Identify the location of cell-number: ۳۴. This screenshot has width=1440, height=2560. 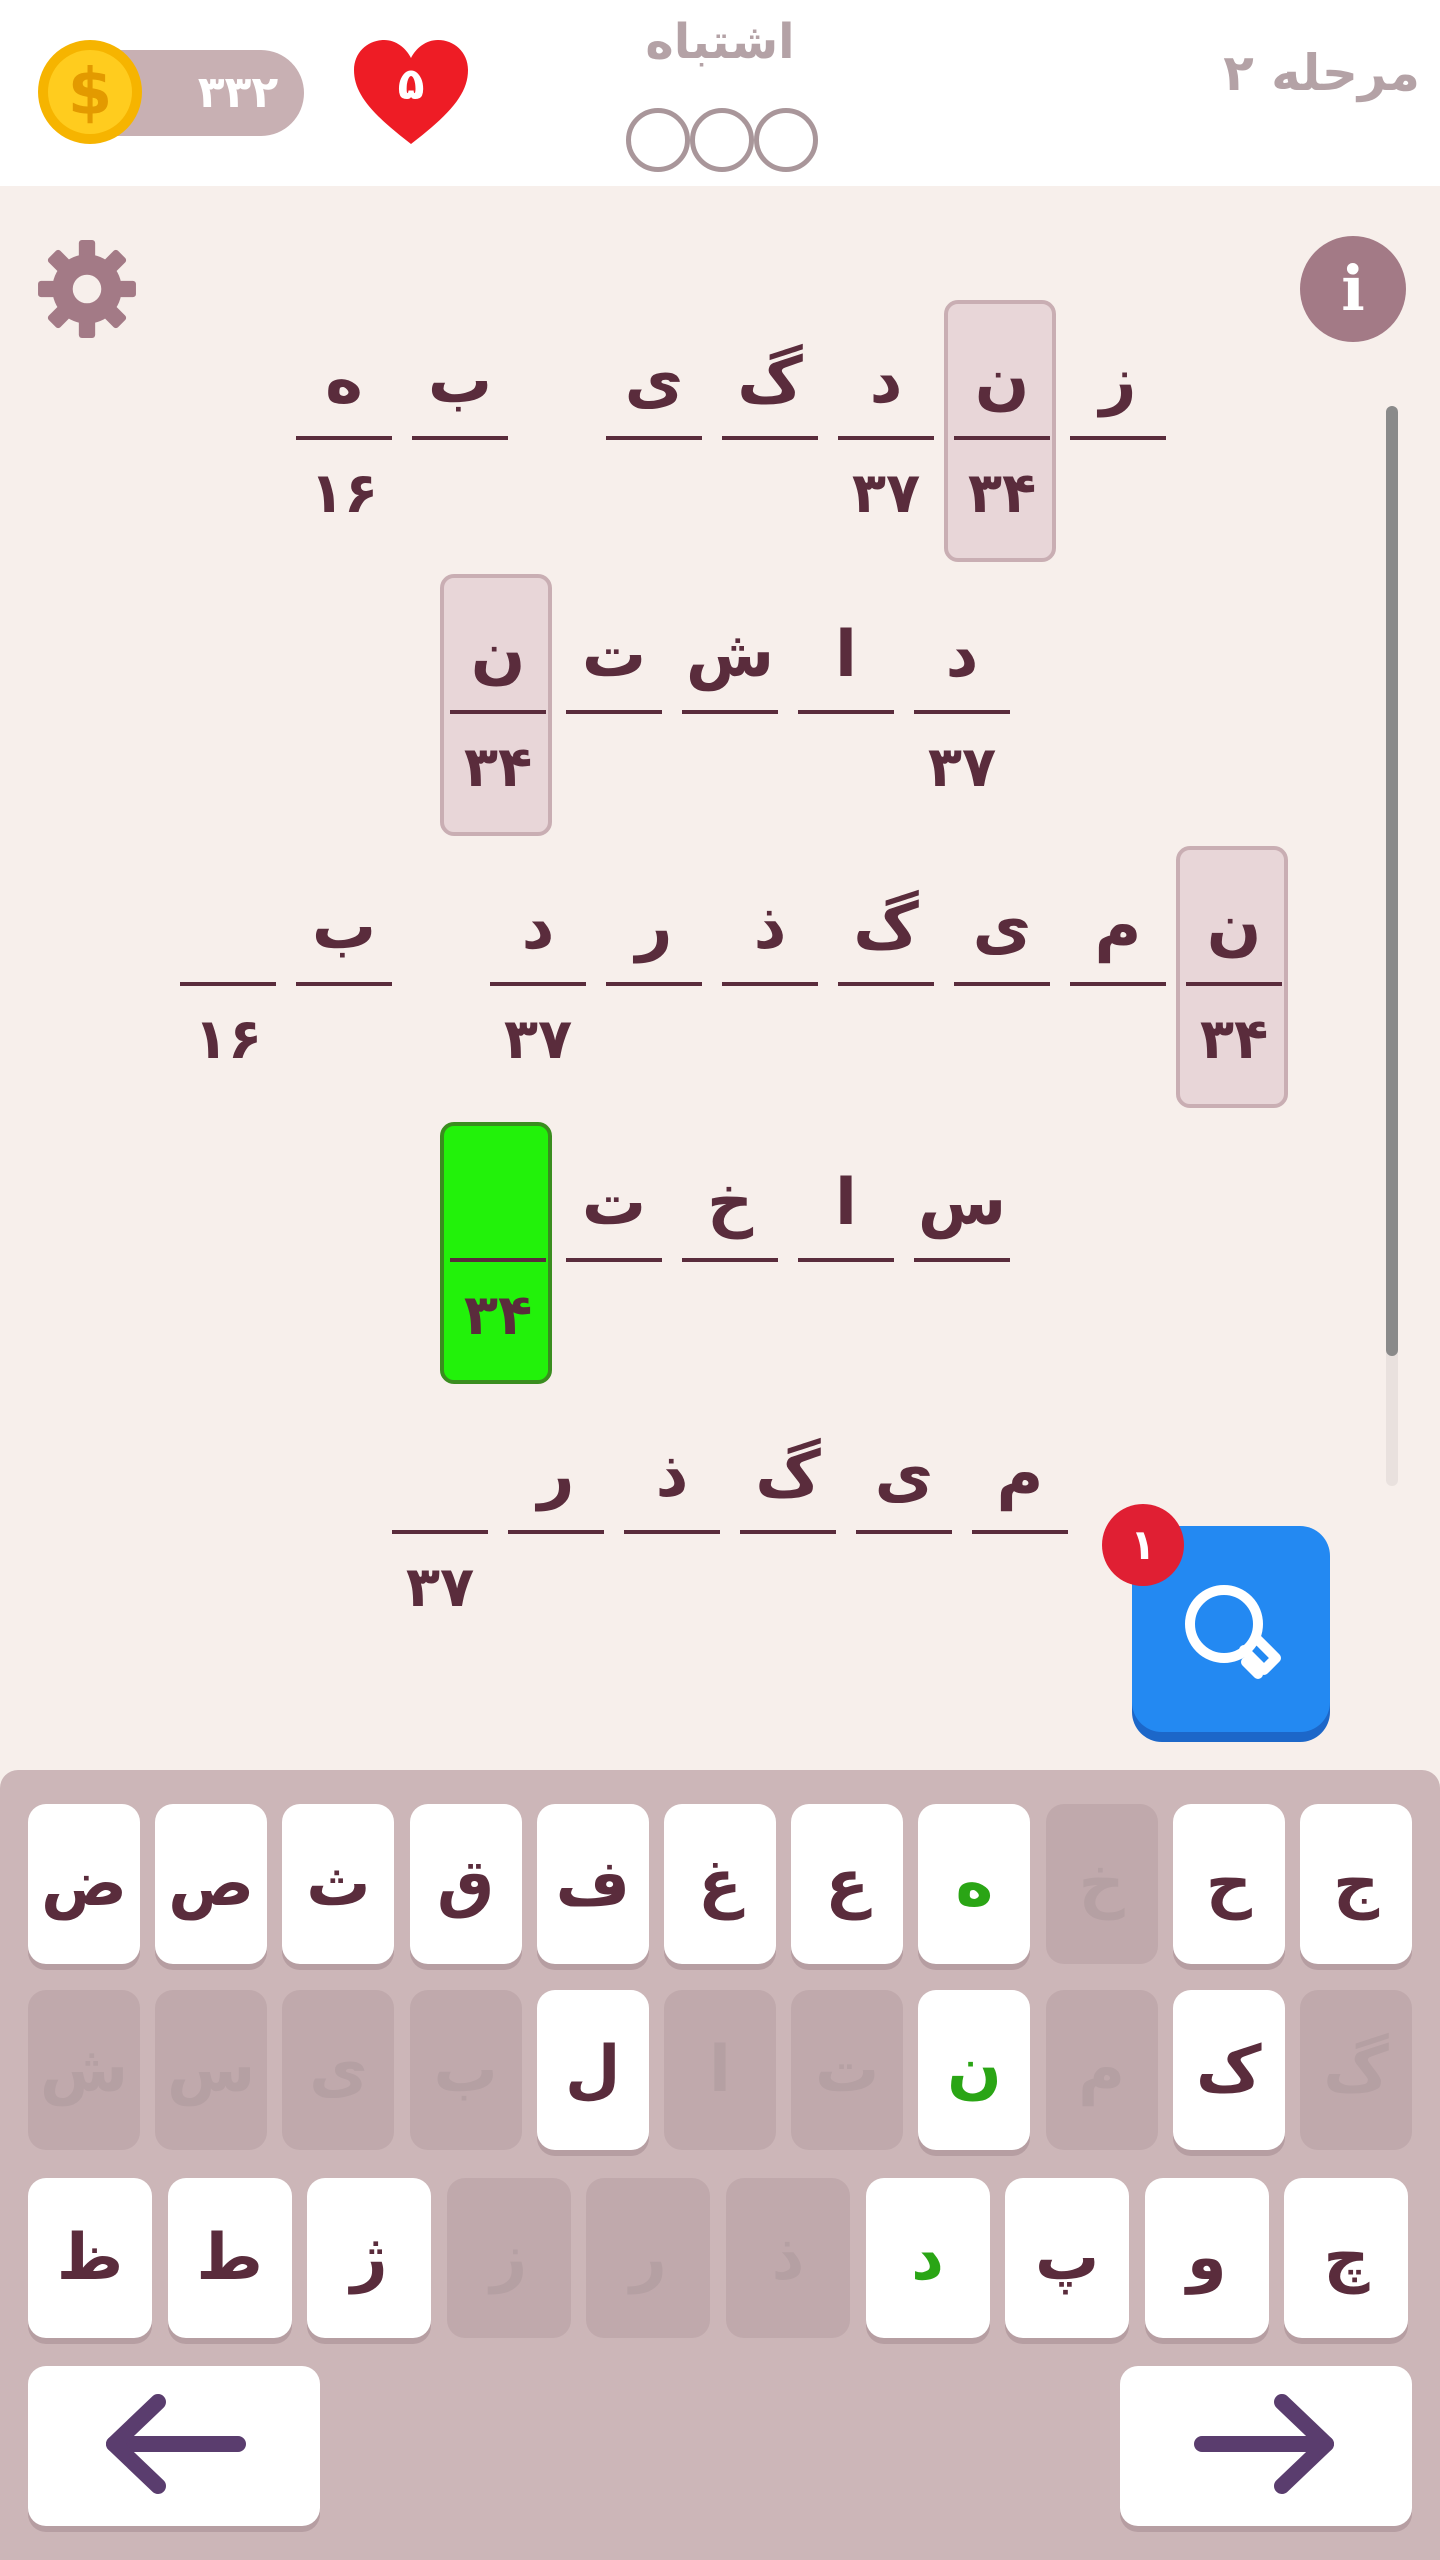
(1234, 1039).